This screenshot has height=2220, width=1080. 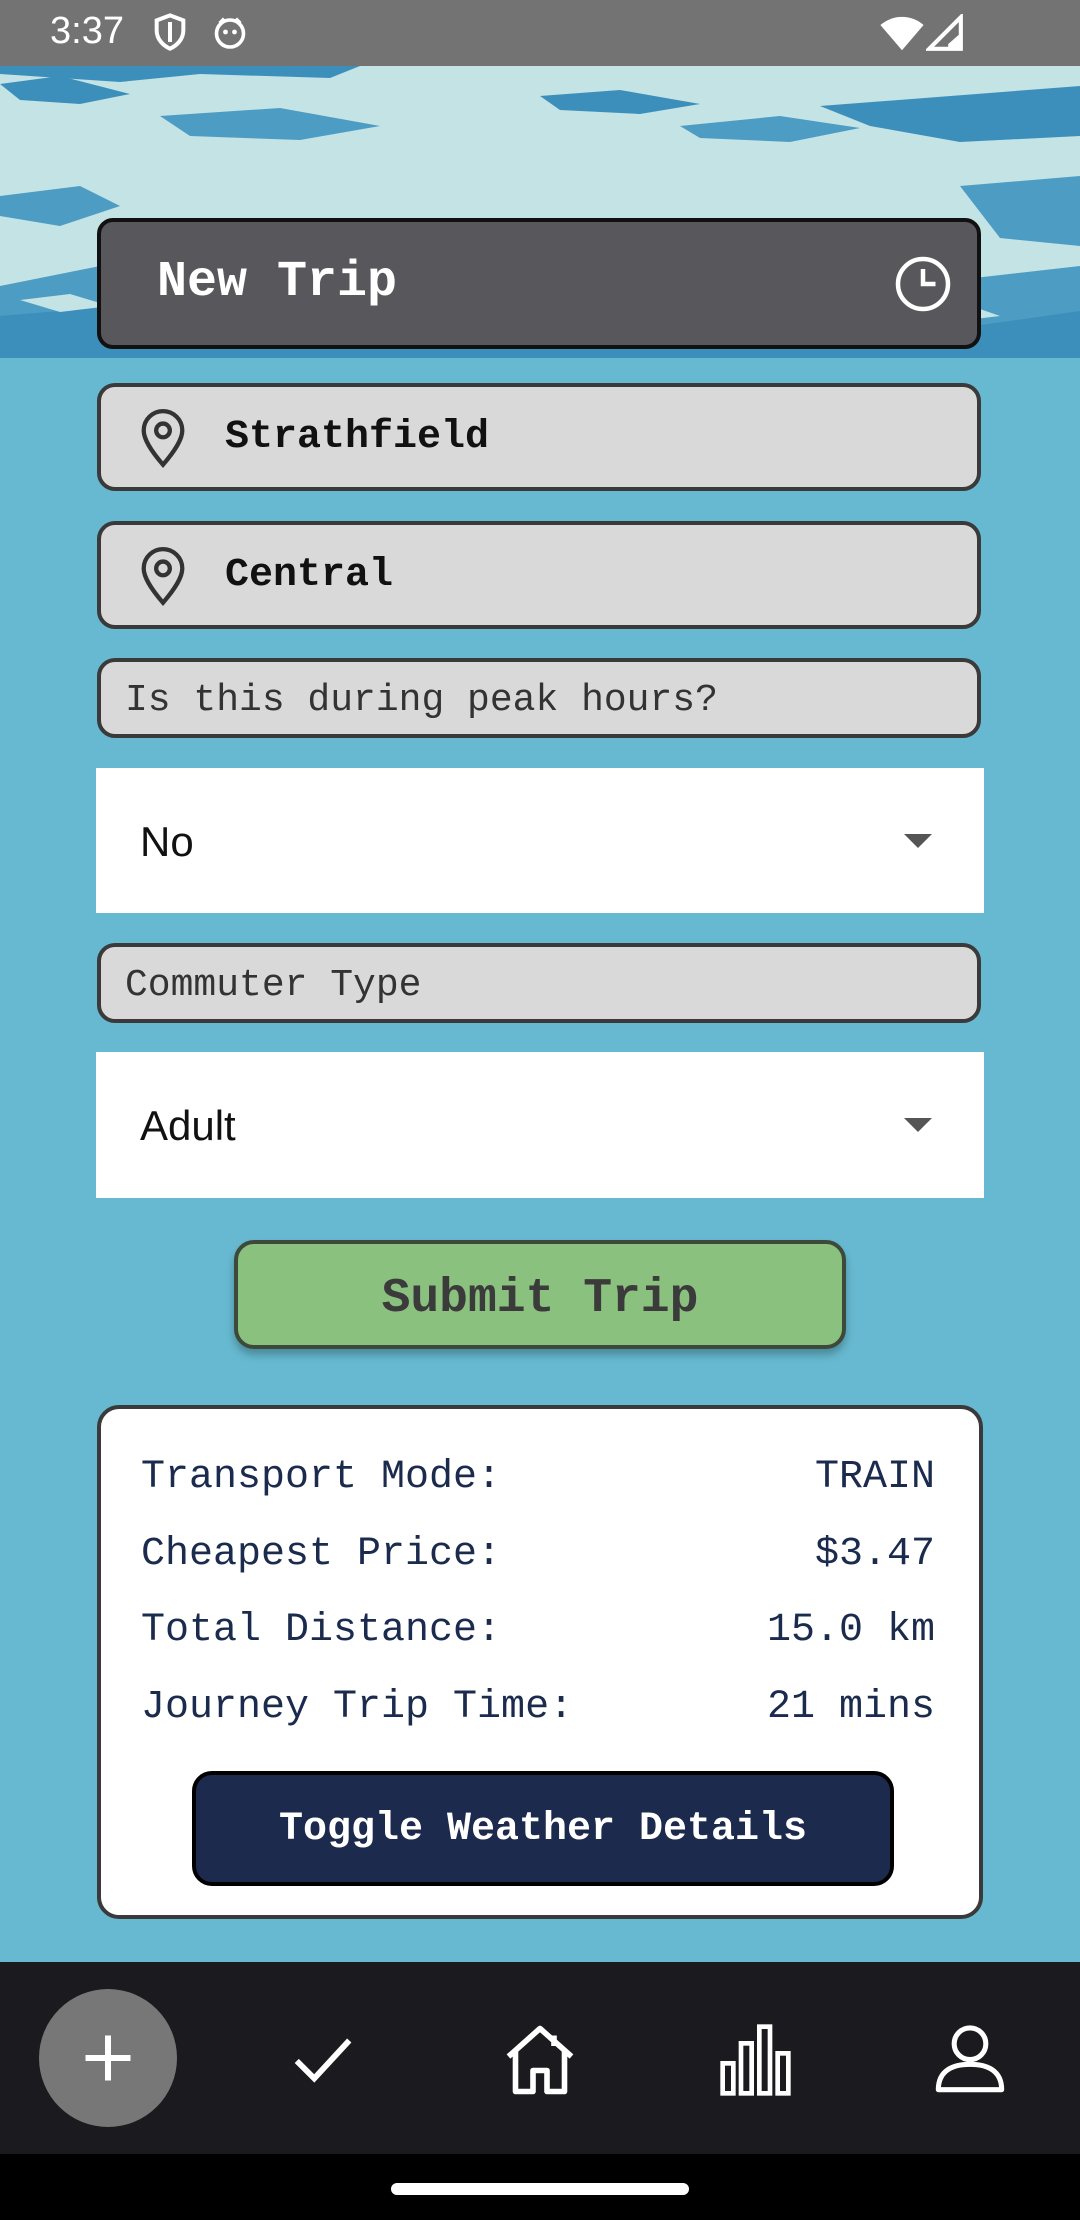 What do you see at coordinates (923, 284) in the screenshot?
I see `history-icon` at bounding box center [923, 284].